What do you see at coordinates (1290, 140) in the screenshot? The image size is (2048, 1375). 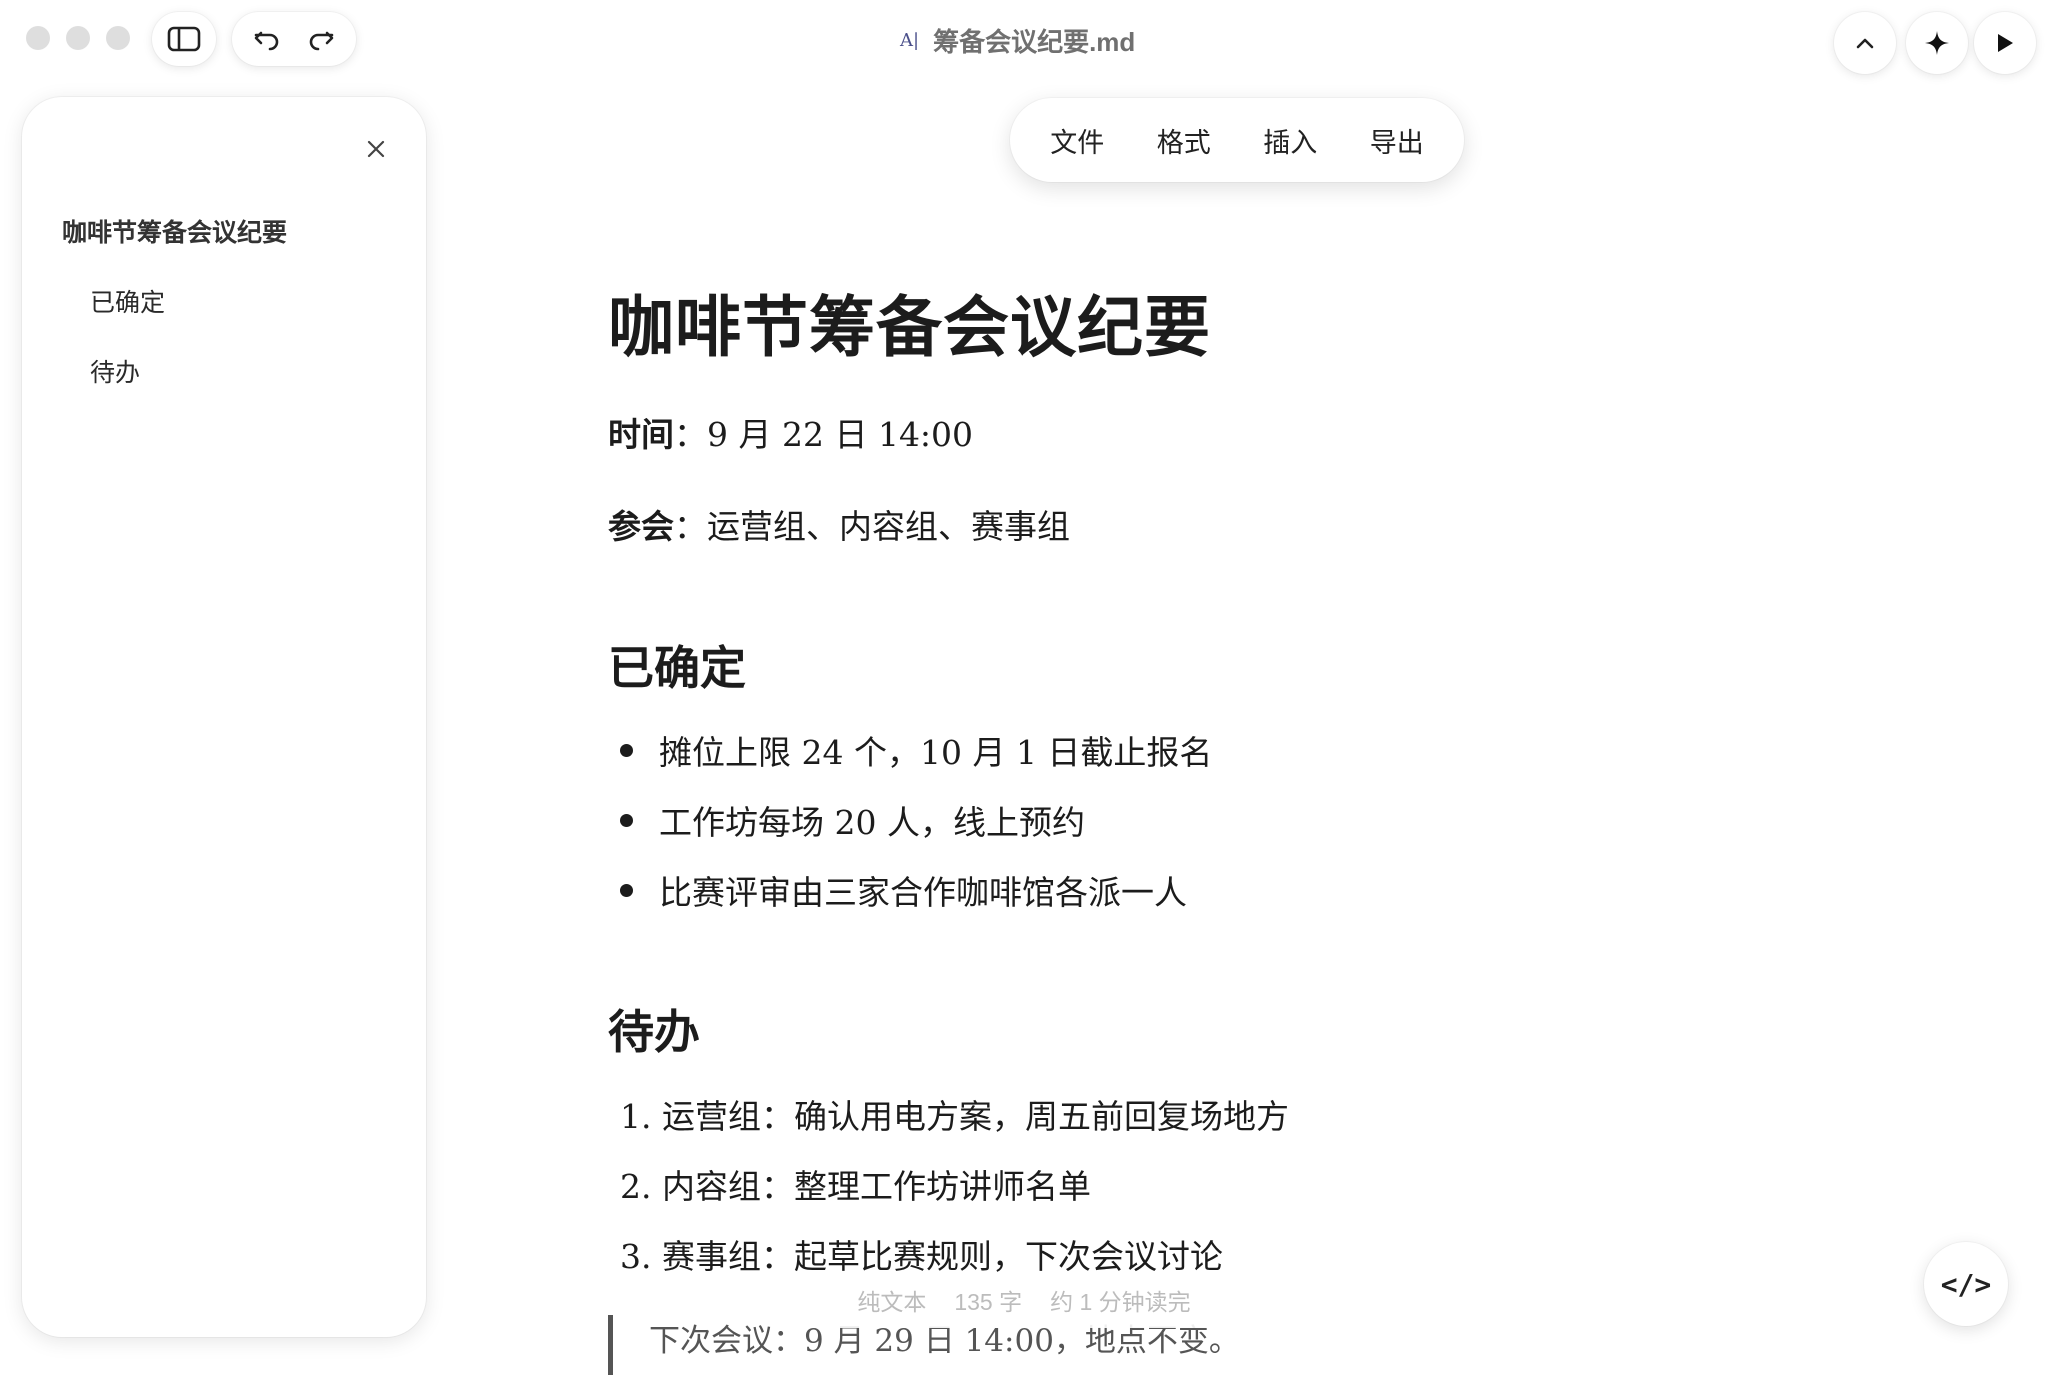 I see `menu-insert: 插入` at bounding box center [1290, 140].